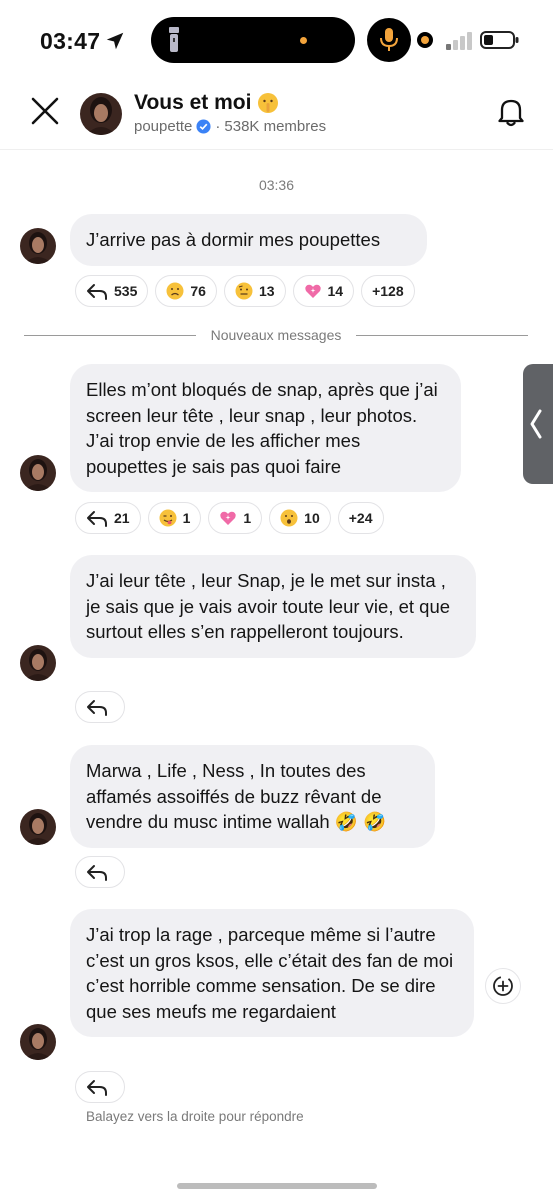 The height and width of the screenshot is (1200, 553). I want to click on reply-button: 21, so click(108, 518).